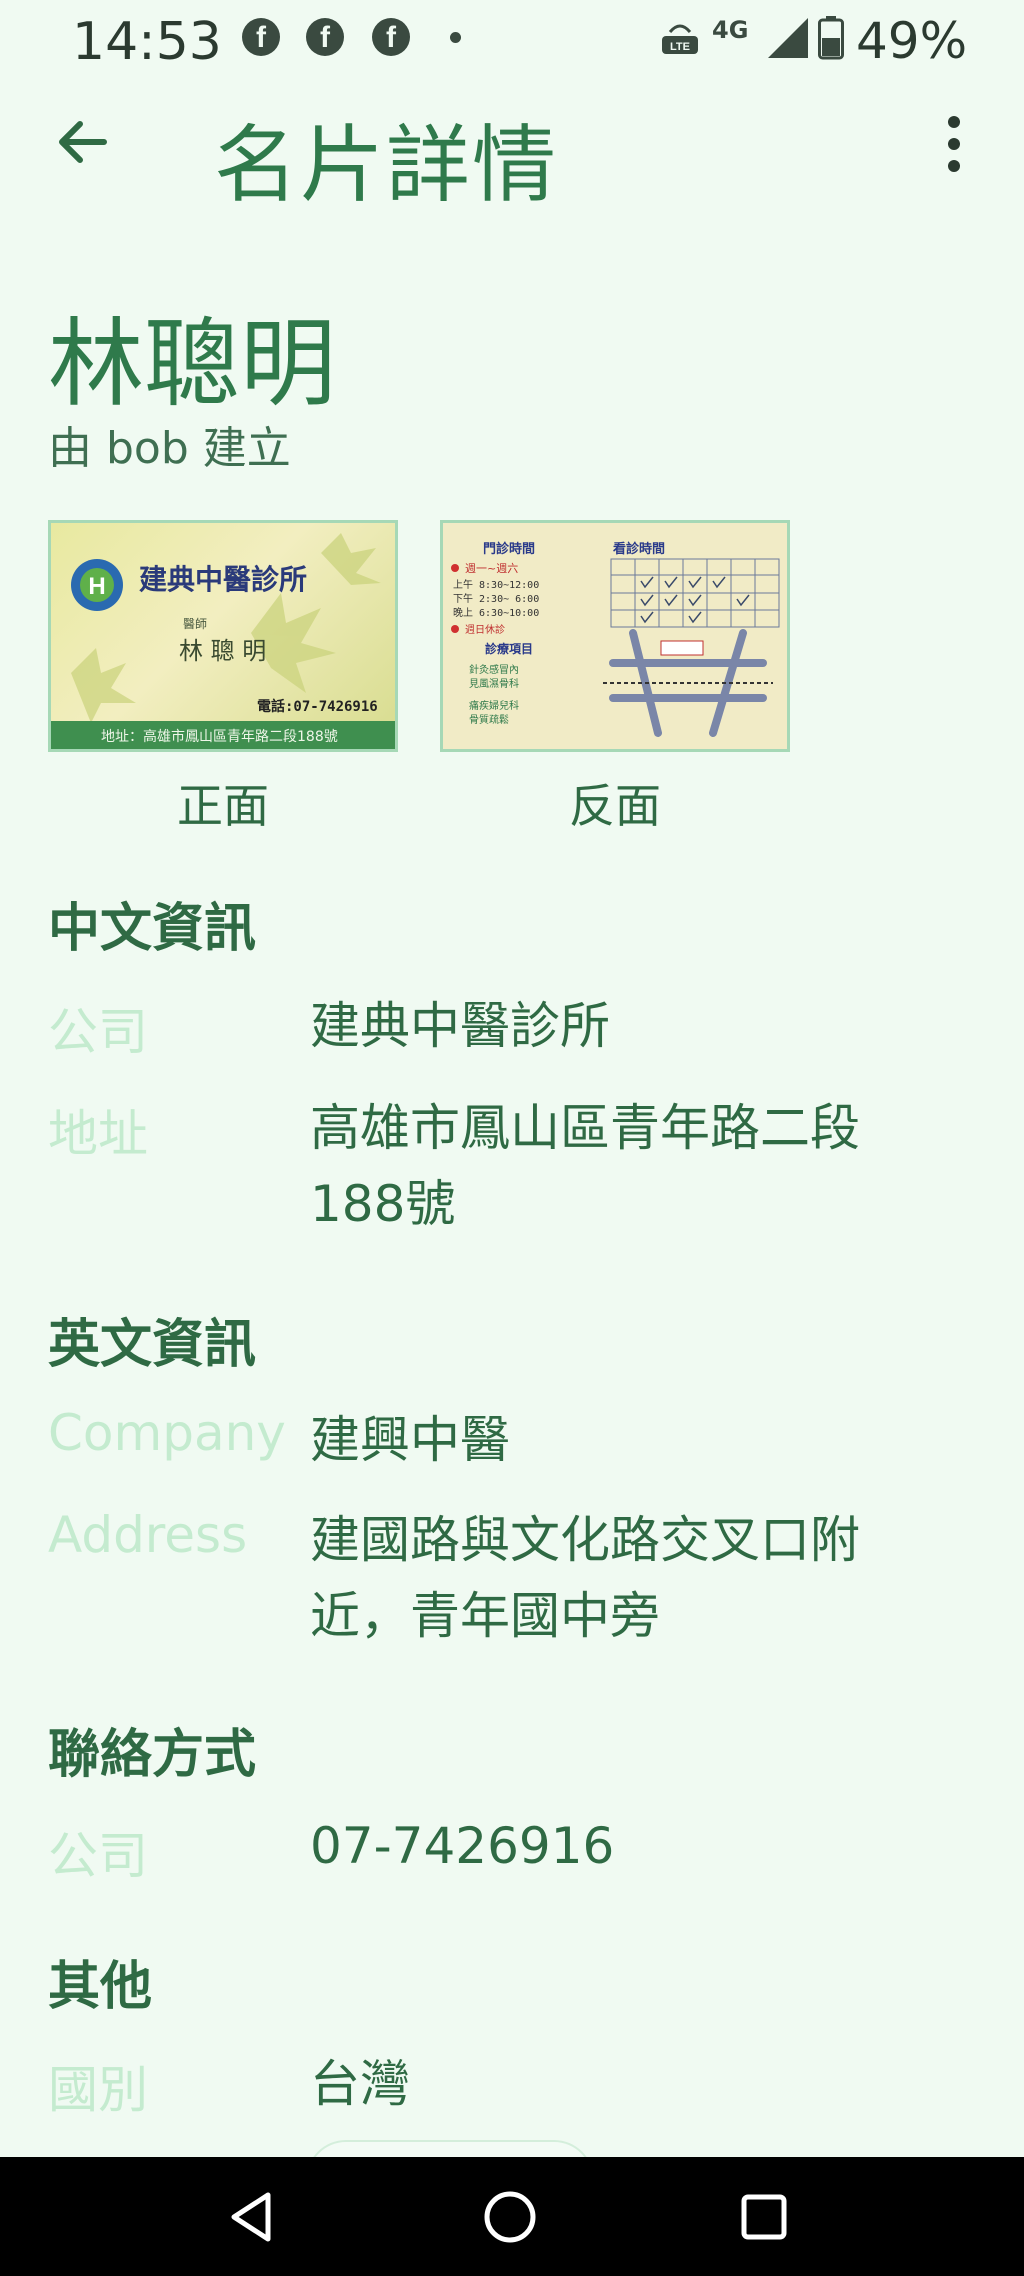 Image resolution: width=1024 pixels, height=2276 pixels. What do you see at coordinates (494, 683) in the screenshot?
I see `back-service-2: 見風濕骨科` at bounding box center [494, 683].